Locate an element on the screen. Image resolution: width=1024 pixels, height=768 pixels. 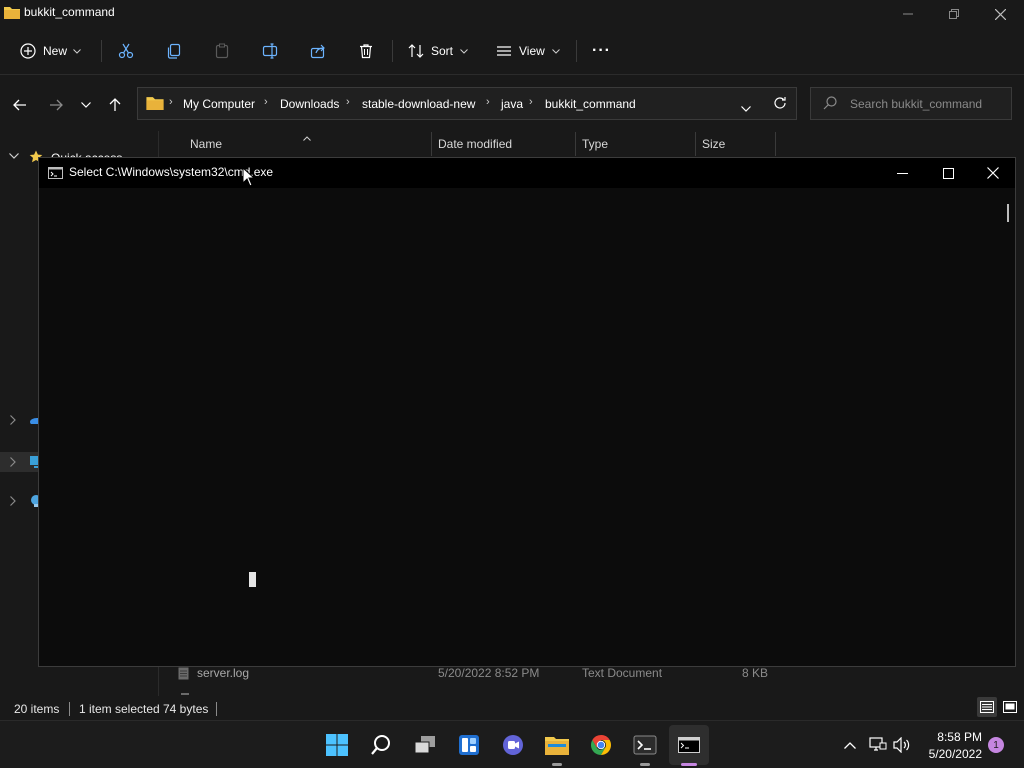
restore-button is located at coordinates (954, 14).